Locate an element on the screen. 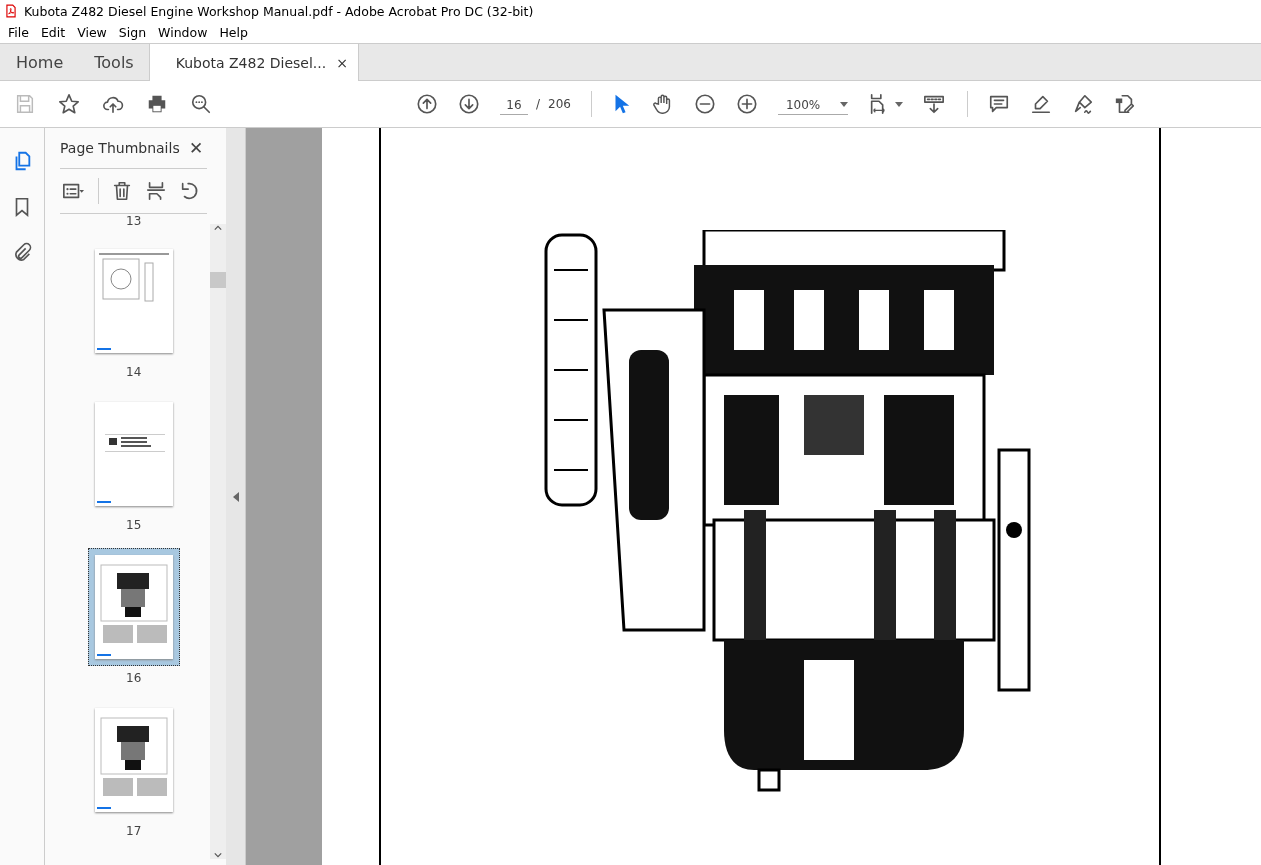 This screenshot has width=1261, height=865. close-button: ✕ is located at coordinates (198, 148).